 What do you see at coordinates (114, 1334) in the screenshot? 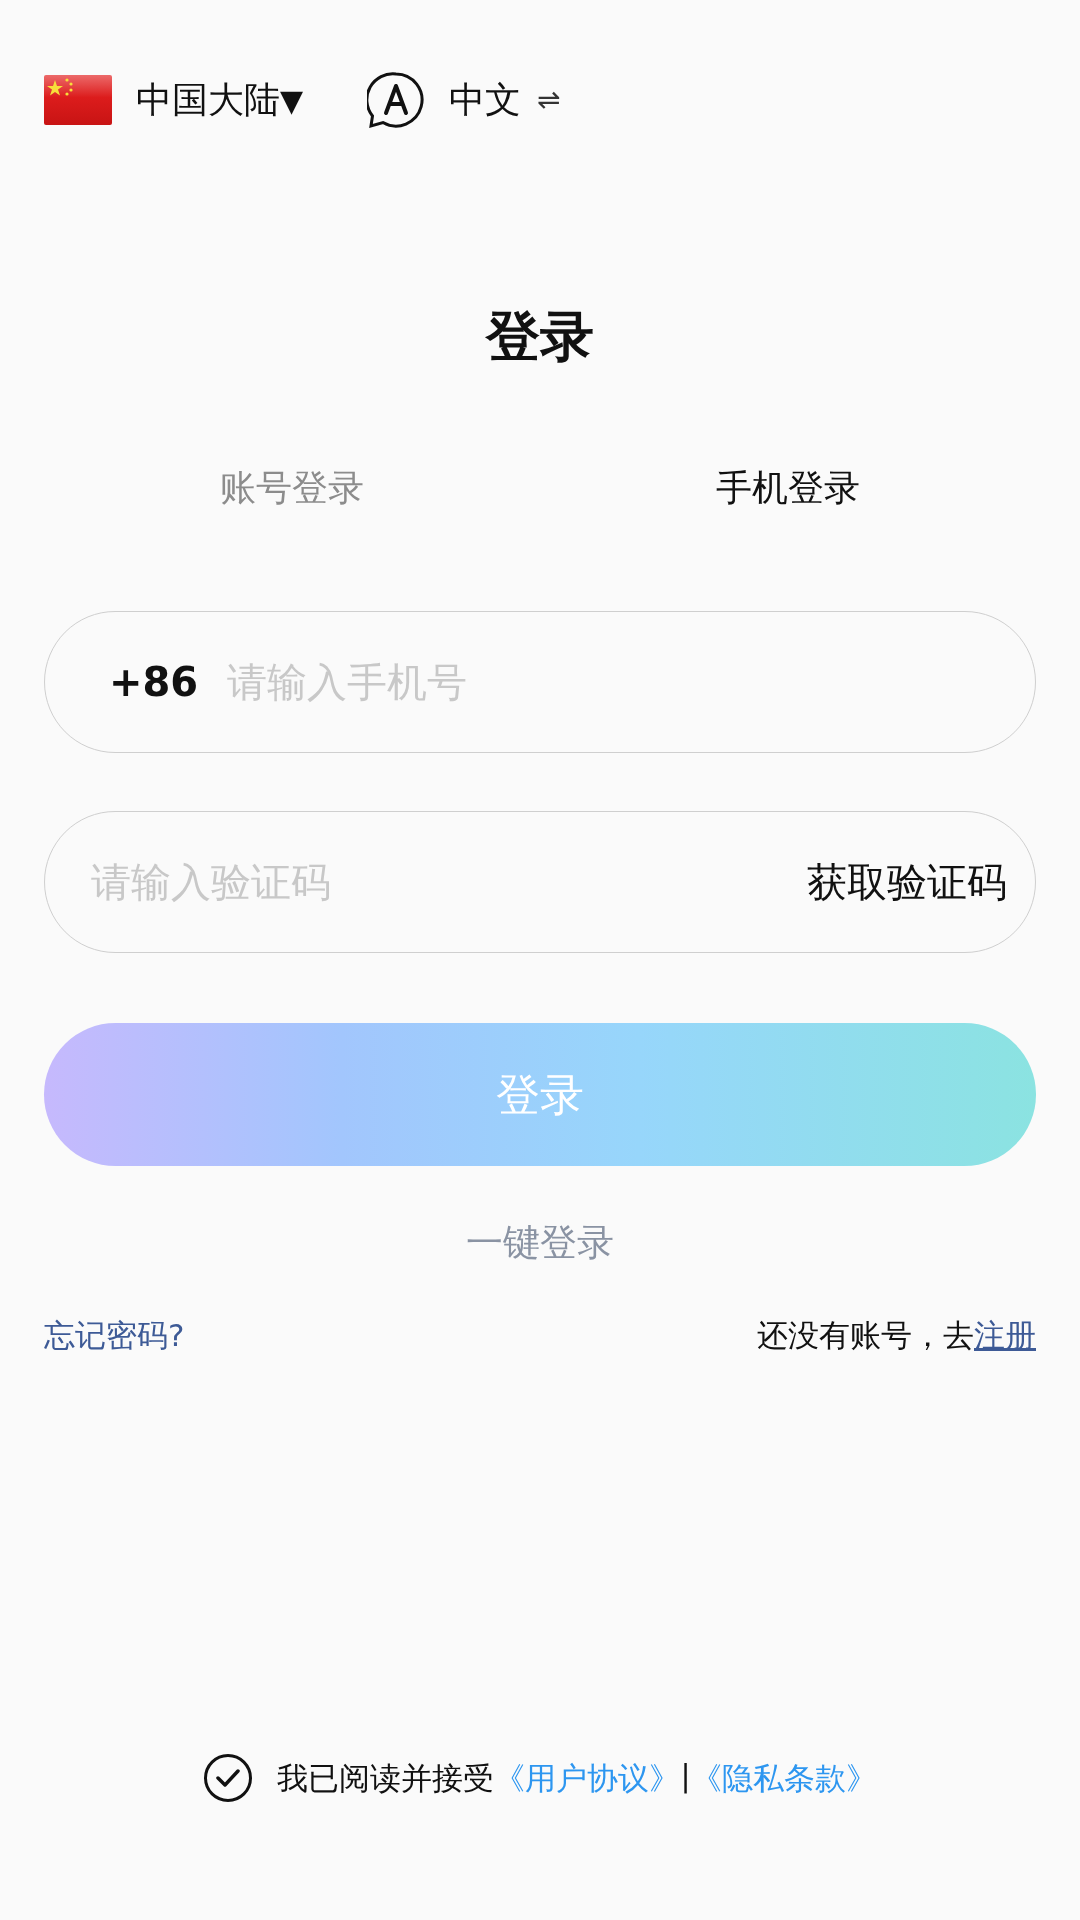
I see `forgot-password-link: 忘记密码?` at bounding box center [114, 1334].